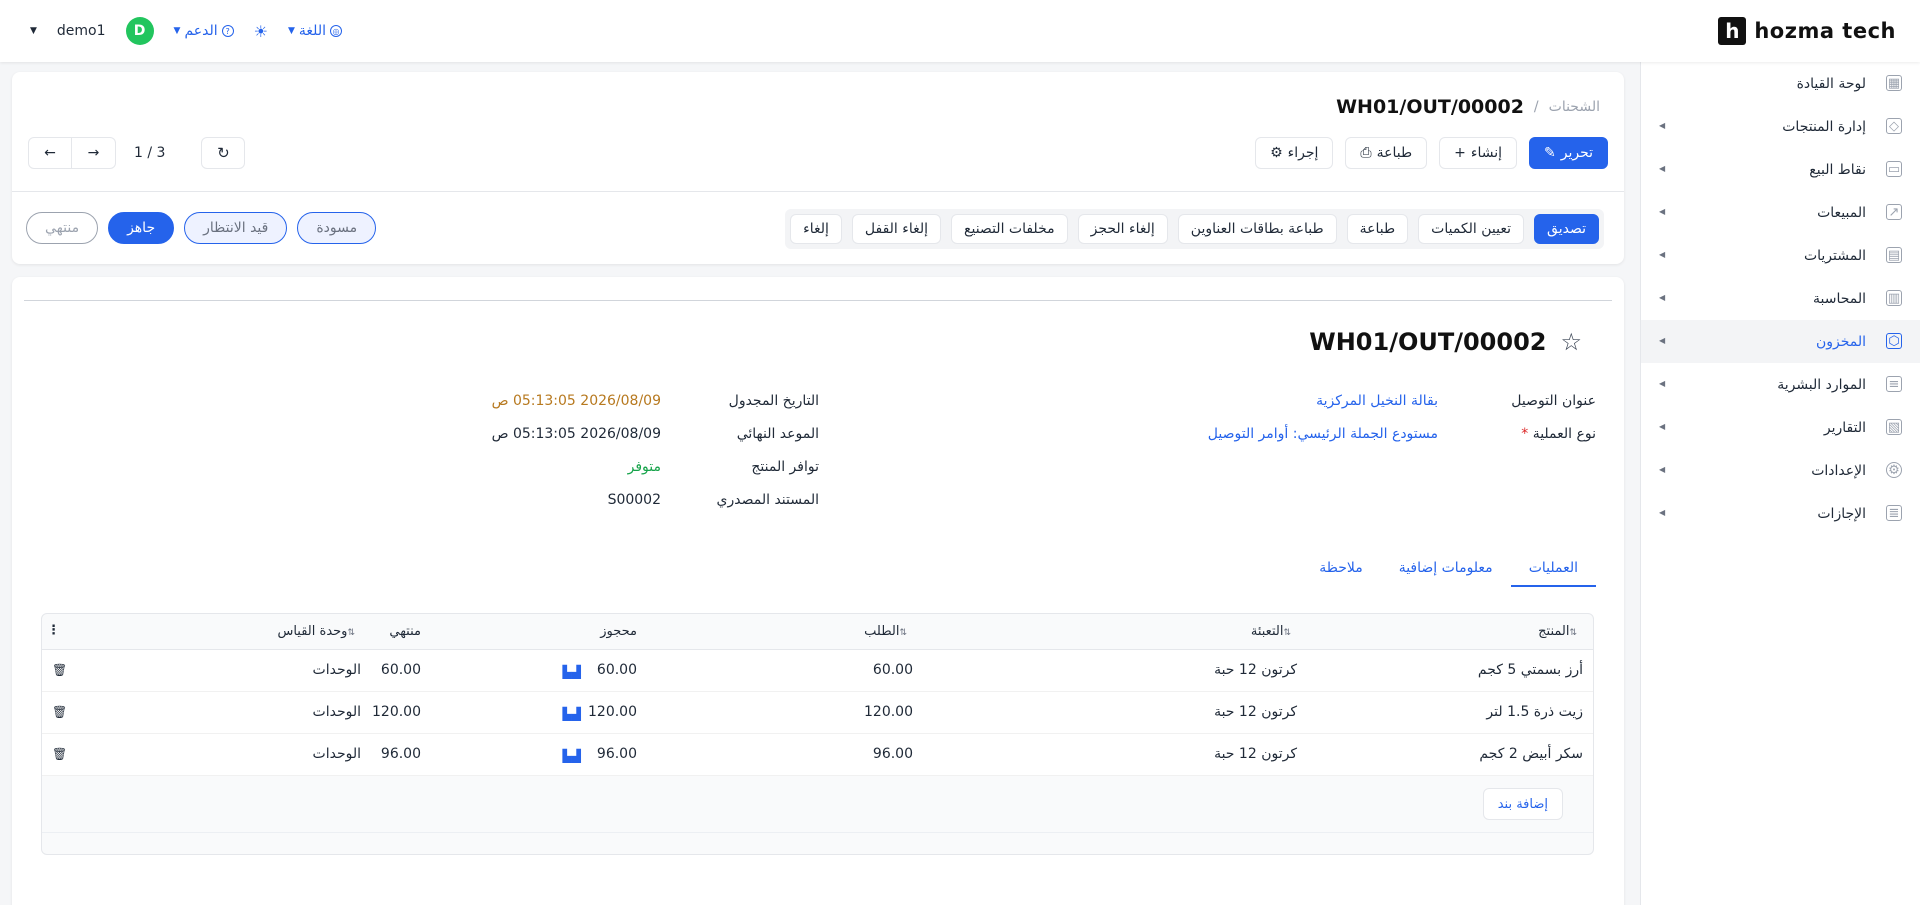  Describe the element at coordinates (1780, 298) in the screenshot. I see `sidebar-item-accounting: ▥ المحاسبة ◀` at that location.